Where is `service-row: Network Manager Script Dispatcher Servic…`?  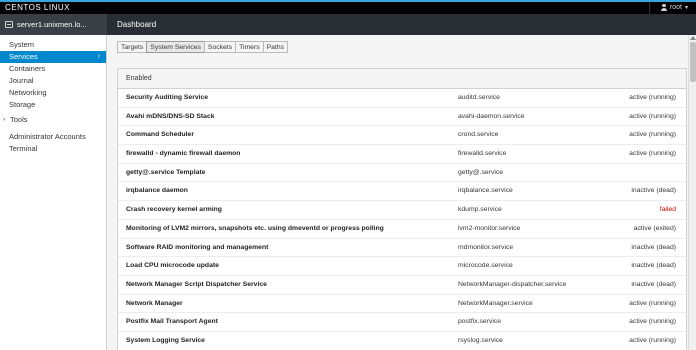
service-row: Network Manager Script Dispatcher Servic… is located at coordinates (402, 285).